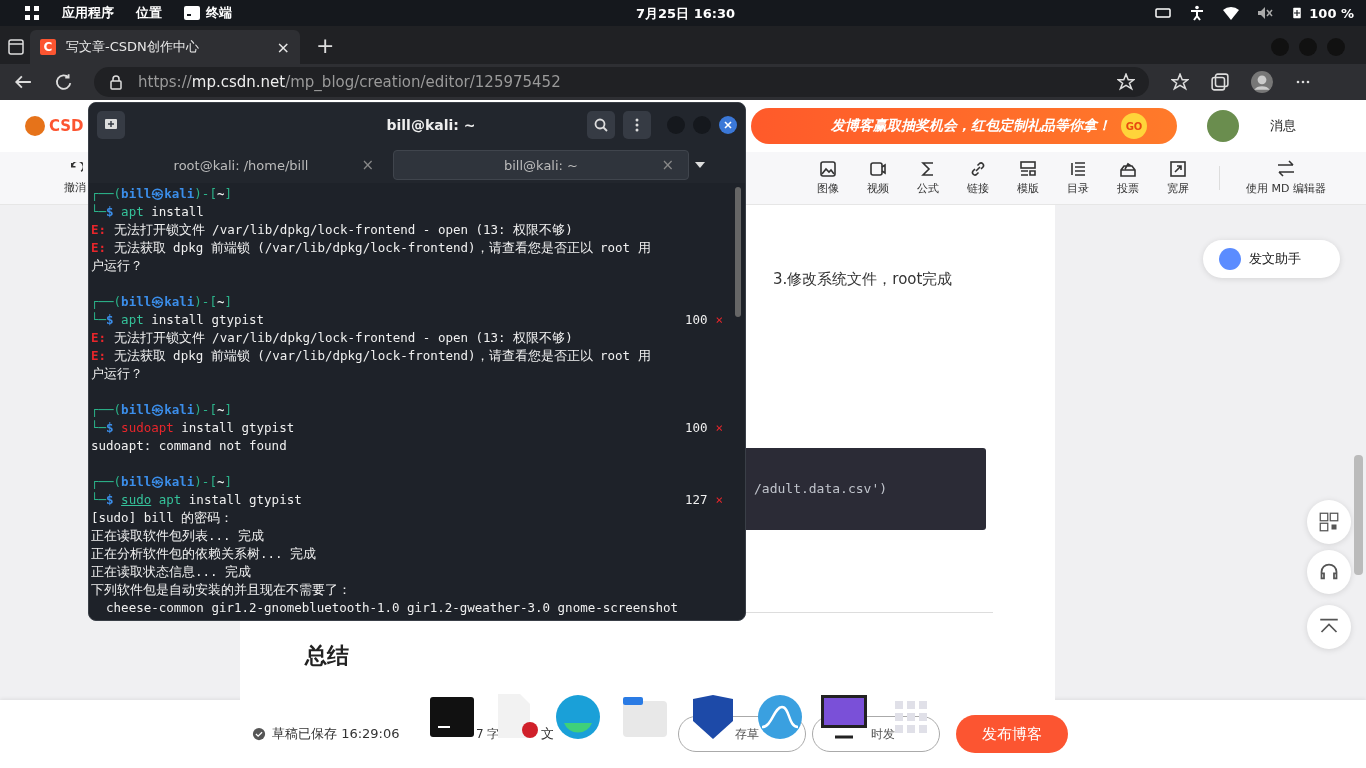  Describe the element at coordinates (928, 178) in the screenshot. I see `sigma-tool: 公式` at that location.